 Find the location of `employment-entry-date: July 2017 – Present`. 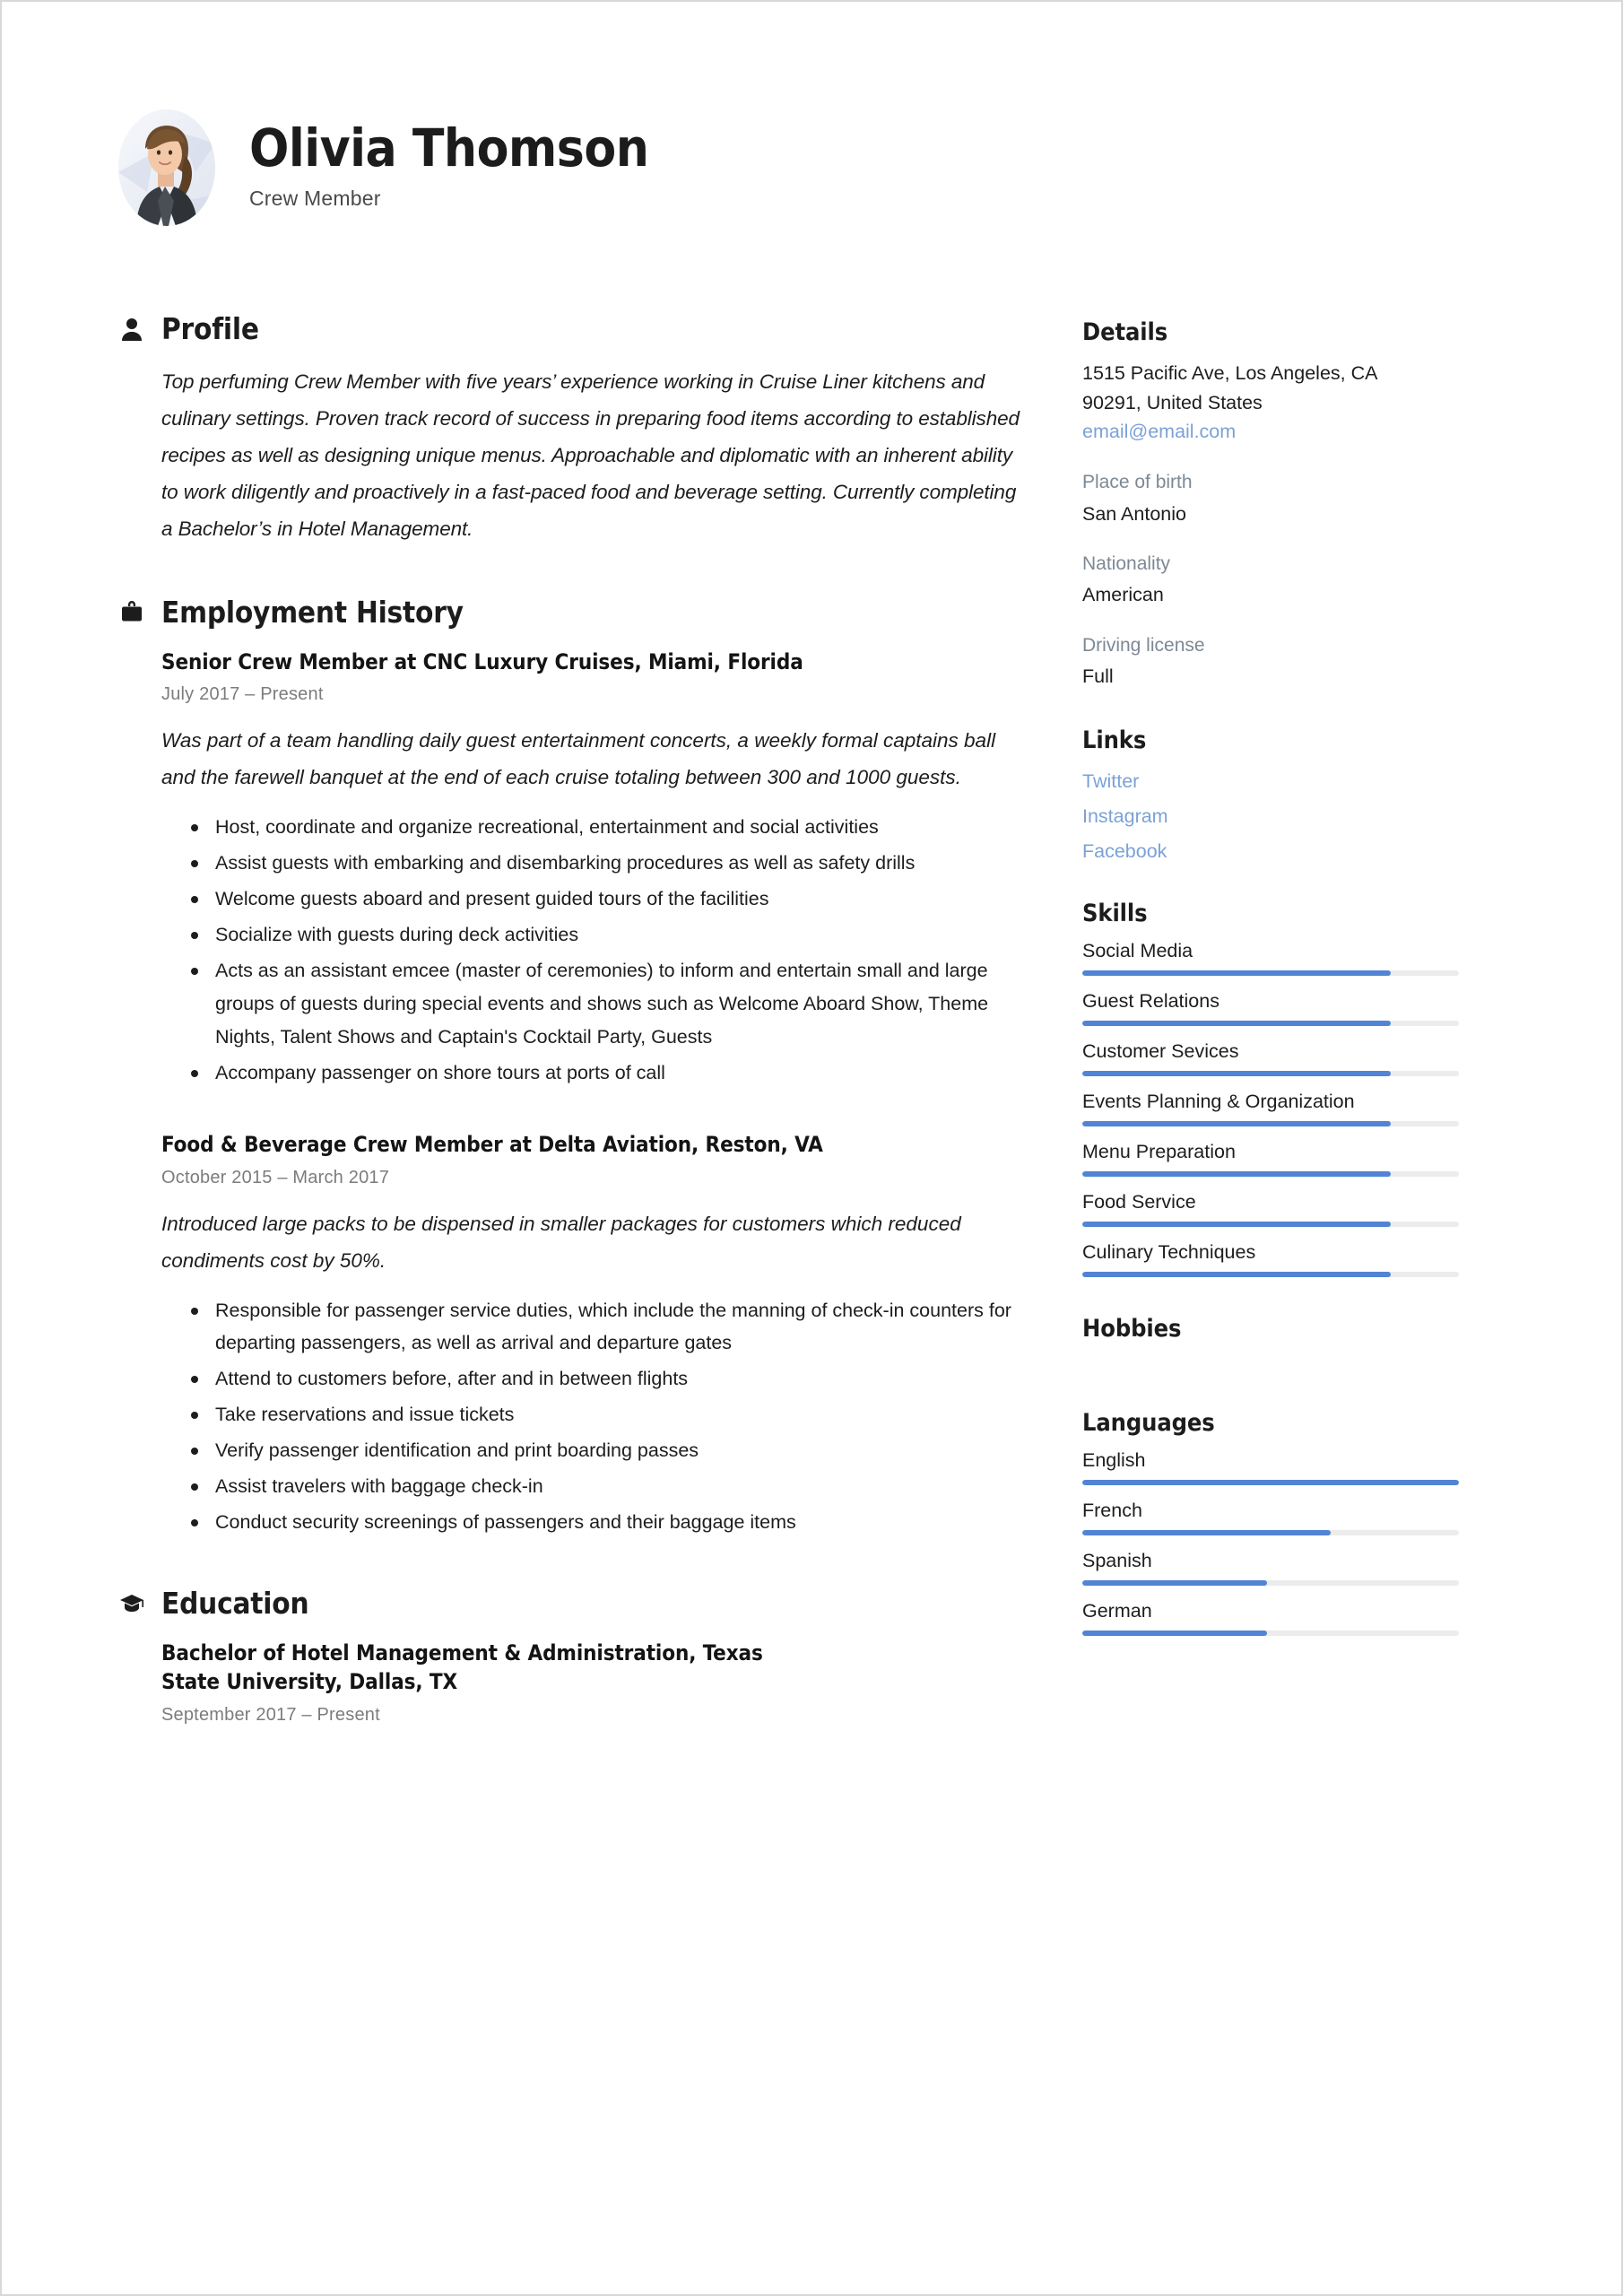

employment-entry-date: July 2017 – Present is located at coordinates (242, 693).